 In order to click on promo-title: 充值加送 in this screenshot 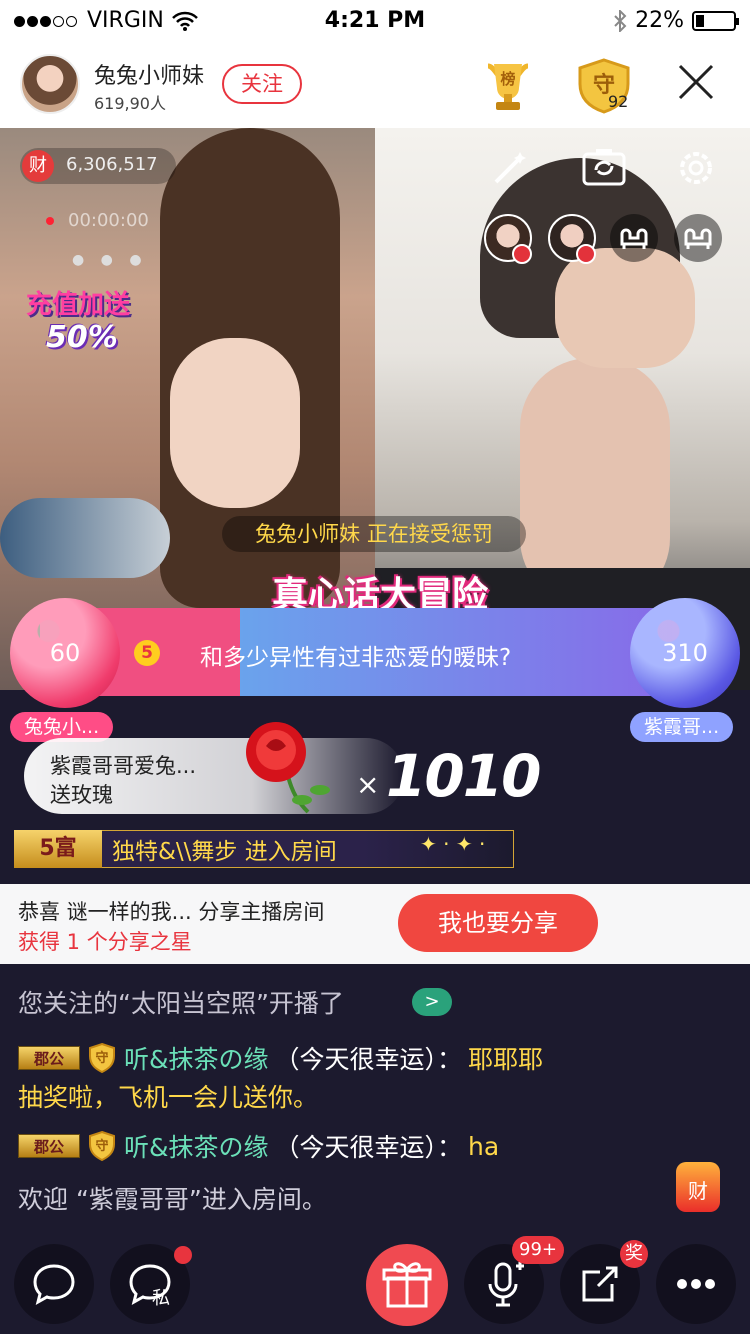, I will do `click(78, 305)`.